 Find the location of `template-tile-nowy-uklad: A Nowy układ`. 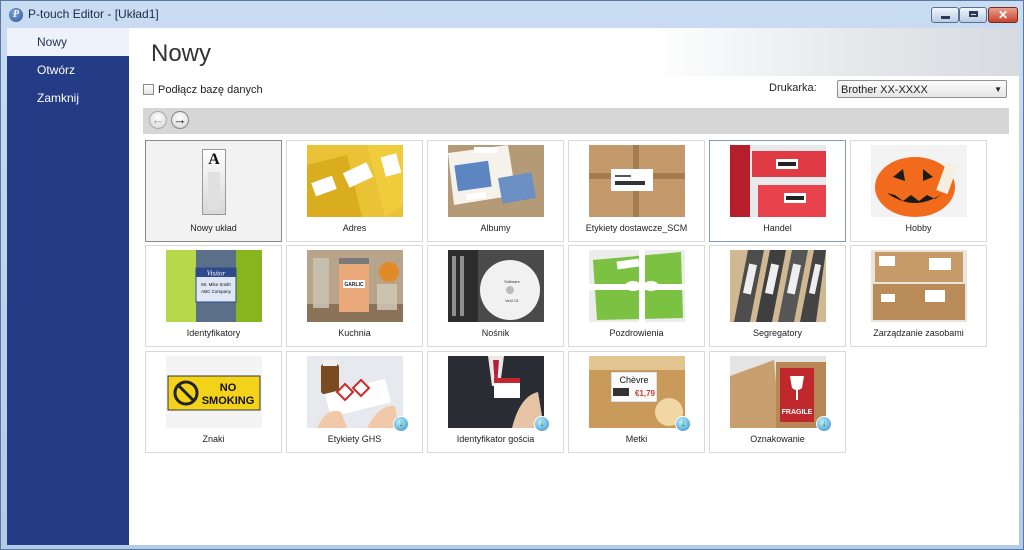

template-tile-nowy-uklad: A Nowy układ is located at coordinates (213, 191).